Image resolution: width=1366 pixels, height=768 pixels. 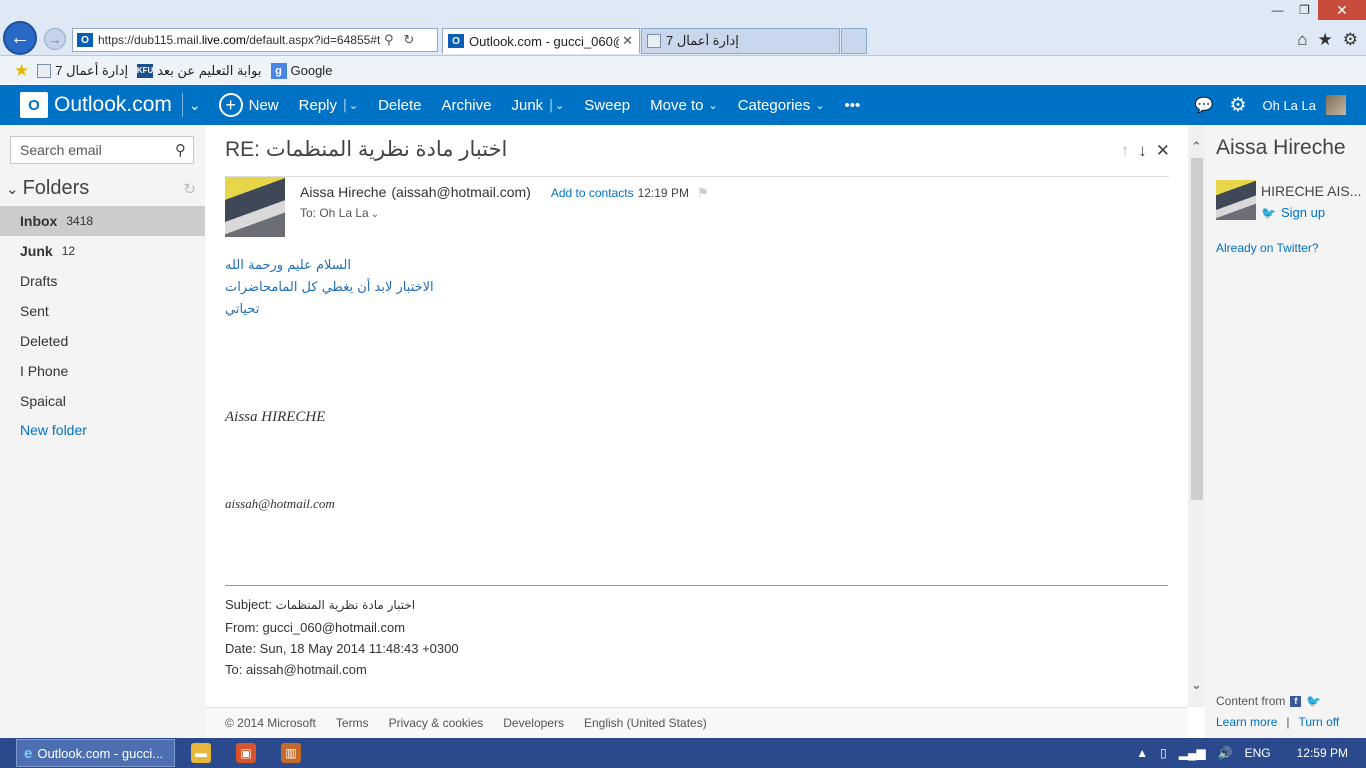 I want to click on favorite-business: إدارة أعمال 7, so click(x=82, y=71).